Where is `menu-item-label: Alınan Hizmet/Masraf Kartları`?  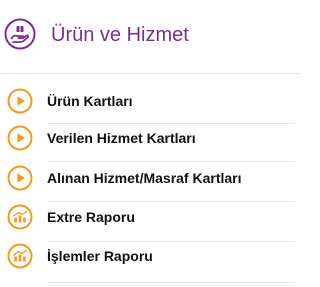
menu-item-label: Alınan Hizmet/Masraf Kartları is located at coordinates (144, 178).